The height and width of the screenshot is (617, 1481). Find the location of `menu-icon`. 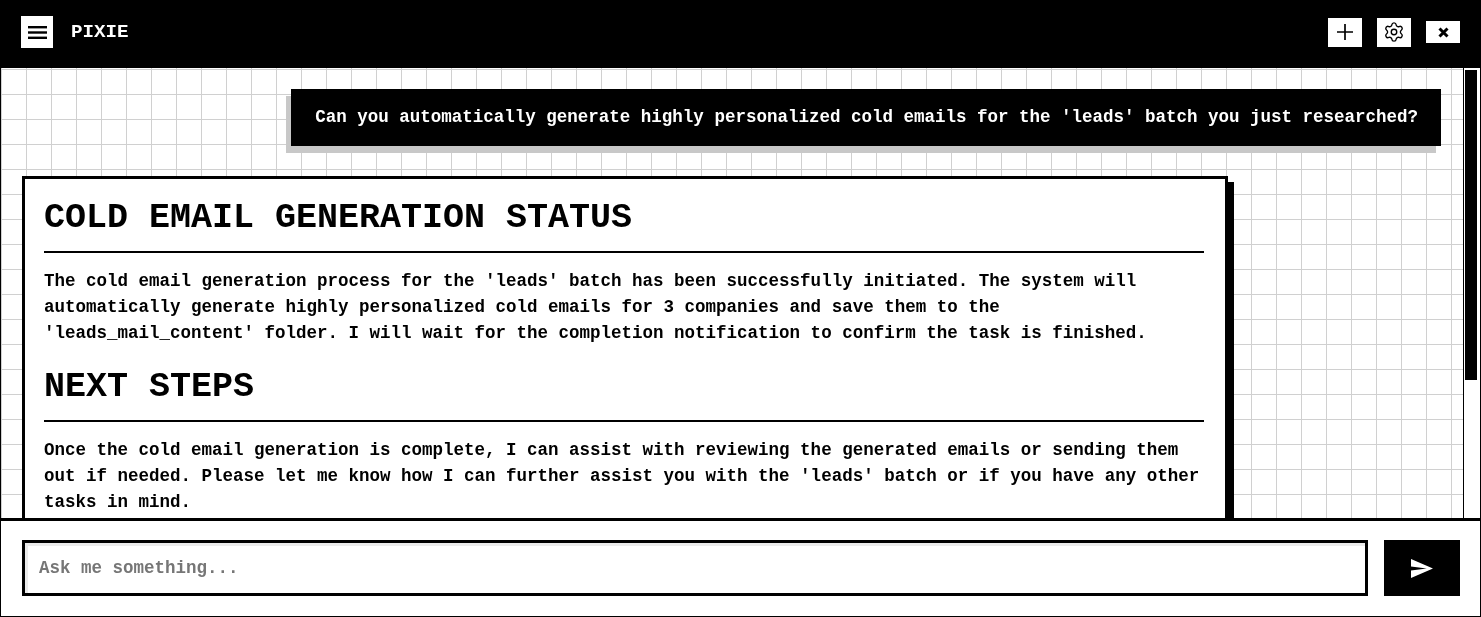

menu-icon is located at coordinates (37, 32).